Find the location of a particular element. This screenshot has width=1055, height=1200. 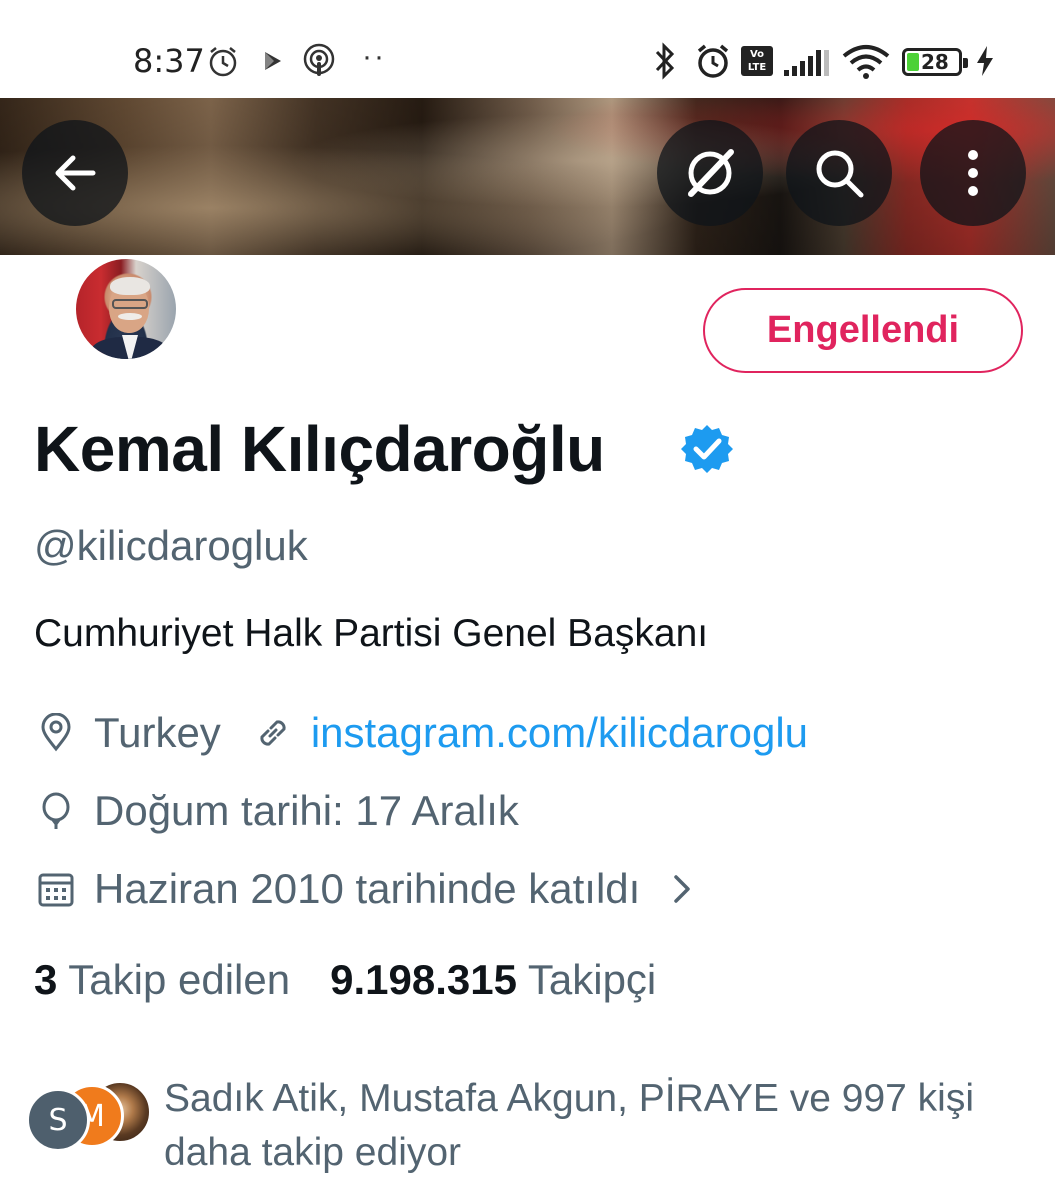

birthday-text: Doğum tarihi: 17 Aralık is located at coordinates (306, 810).